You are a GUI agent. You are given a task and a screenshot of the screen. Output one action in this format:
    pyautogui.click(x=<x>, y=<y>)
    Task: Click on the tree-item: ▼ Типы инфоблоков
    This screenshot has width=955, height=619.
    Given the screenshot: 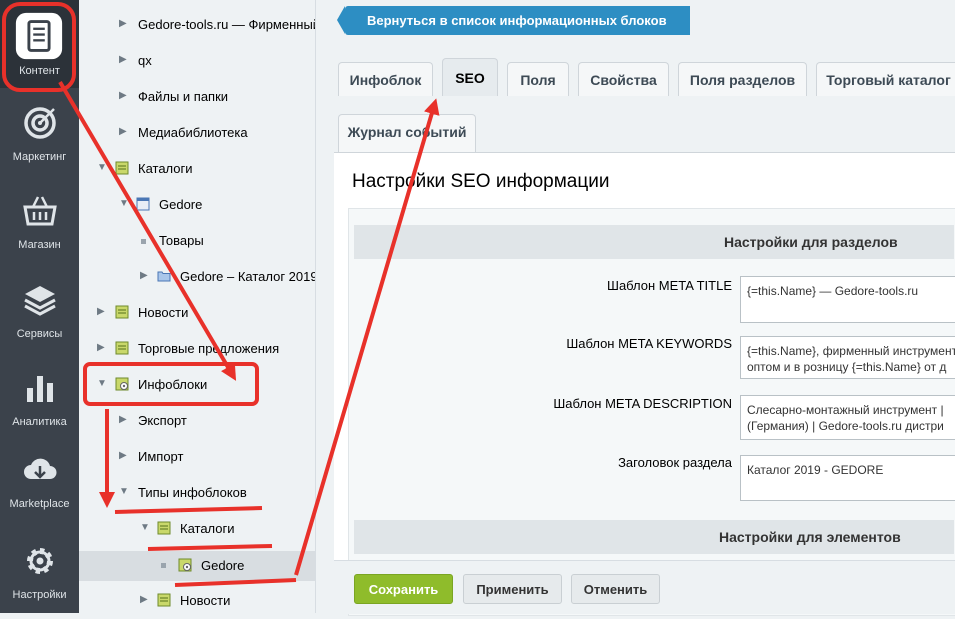 What is the action you would take?
    pyautogui.click(x=197, y=493)
    